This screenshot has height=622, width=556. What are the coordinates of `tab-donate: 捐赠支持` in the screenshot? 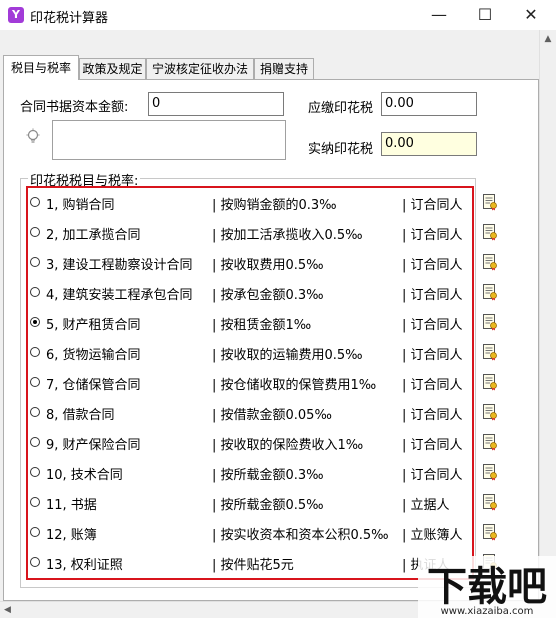 It's located at (284, 68).